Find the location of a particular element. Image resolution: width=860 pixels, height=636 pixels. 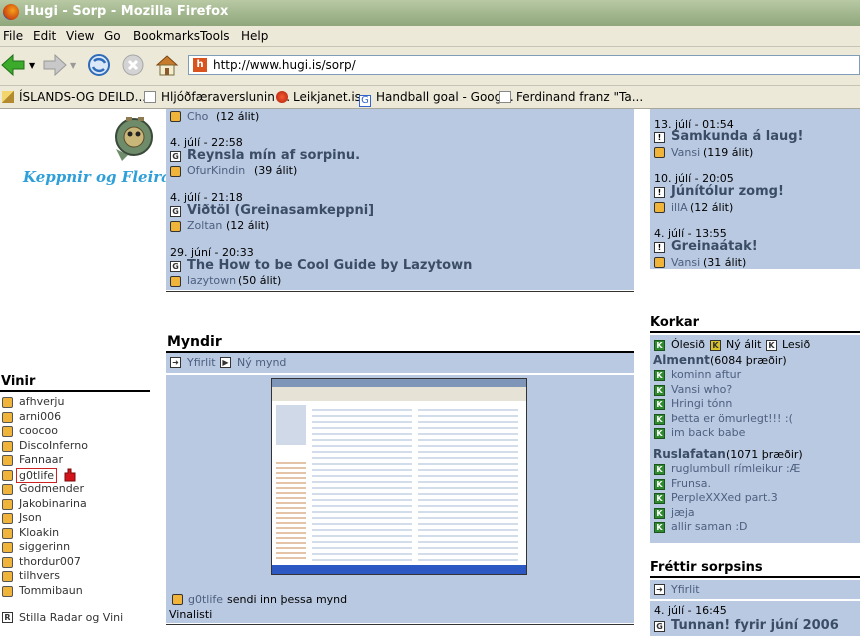

menu-edit: Edit is located at coordinates (44, 36).